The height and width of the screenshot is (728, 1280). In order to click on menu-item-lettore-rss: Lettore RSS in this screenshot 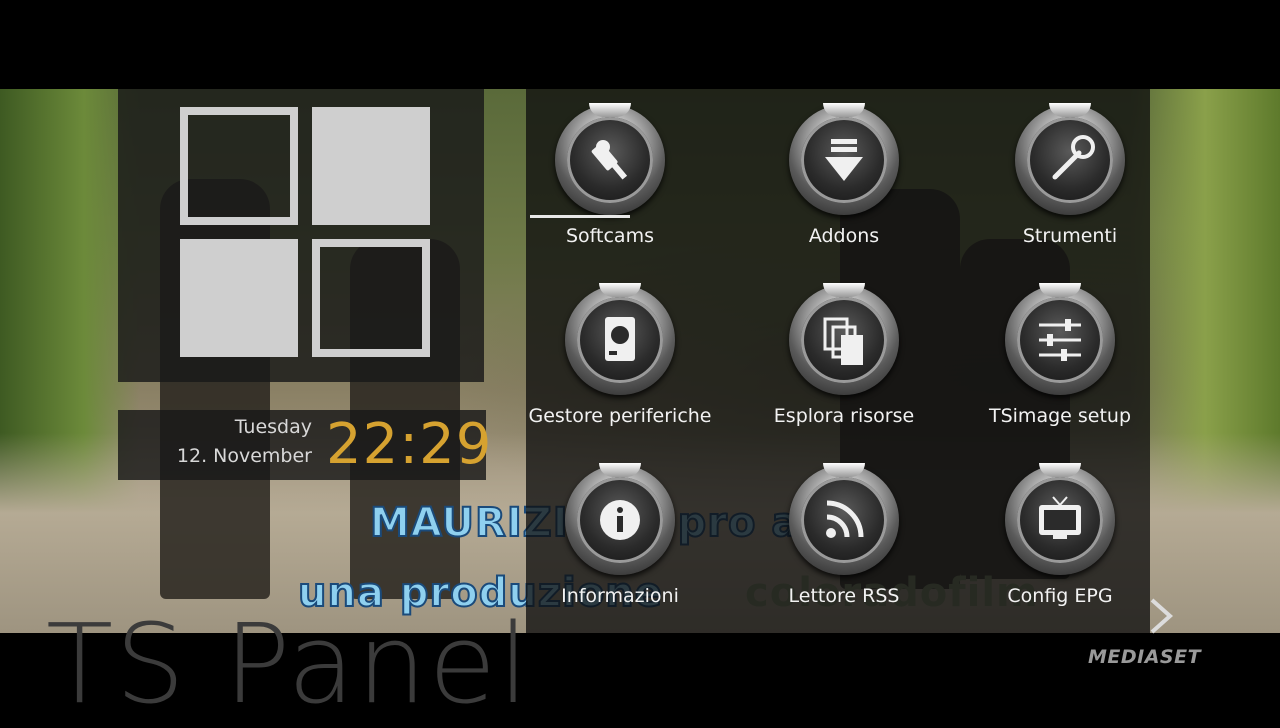, I will do `click(844, 539)`.